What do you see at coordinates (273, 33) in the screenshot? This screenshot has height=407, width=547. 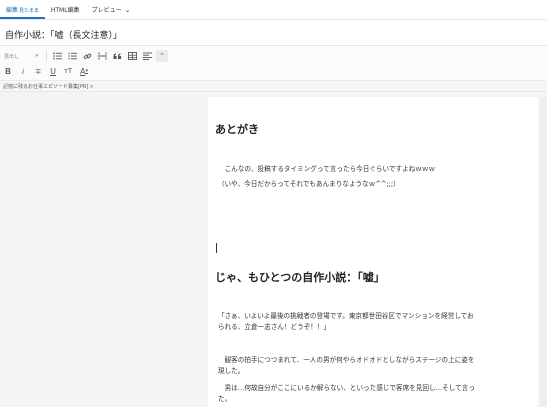 I see `title-row: 自作小説：「嘘（長文注意）」` at bounding box center [273, 33].